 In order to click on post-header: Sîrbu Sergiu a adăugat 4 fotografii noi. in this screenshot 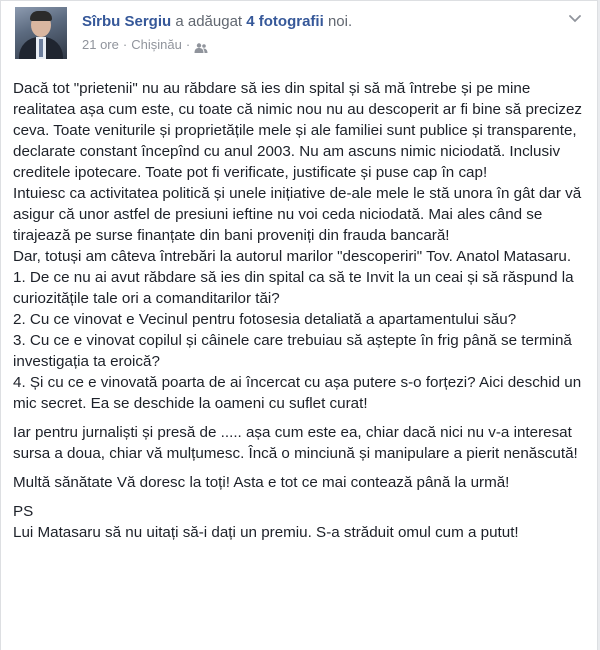, I will do `click(217, 21)`.